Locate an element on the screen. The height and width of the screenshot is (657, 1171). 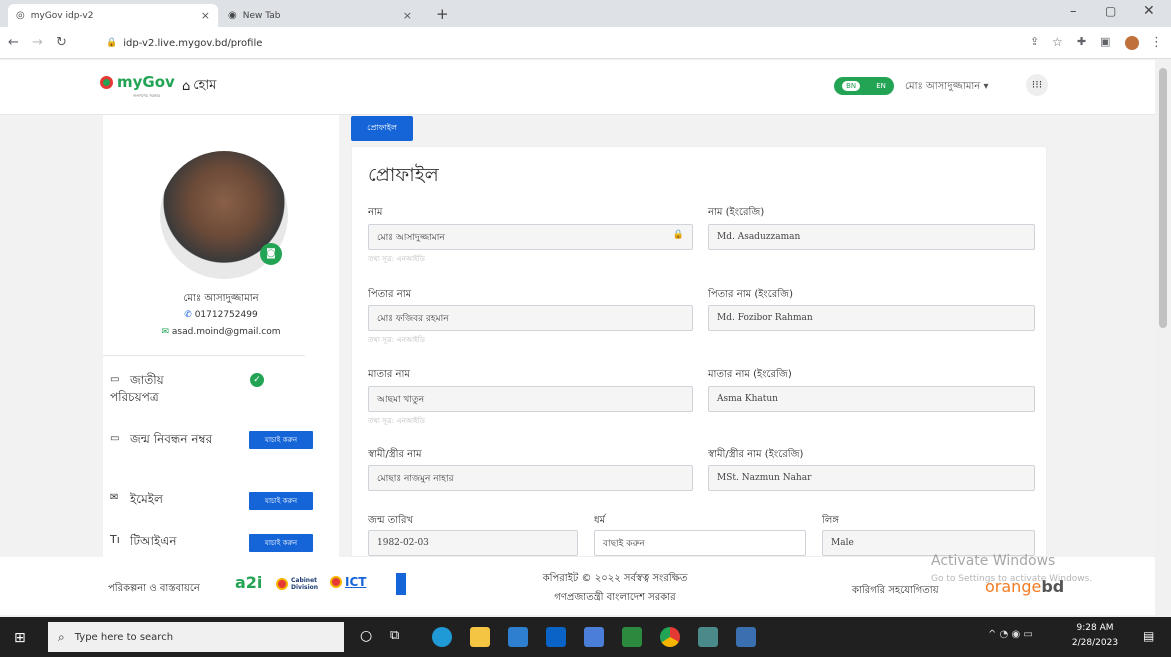
clock-date: 2/28/2023 is located at coordinates (1095, 643).